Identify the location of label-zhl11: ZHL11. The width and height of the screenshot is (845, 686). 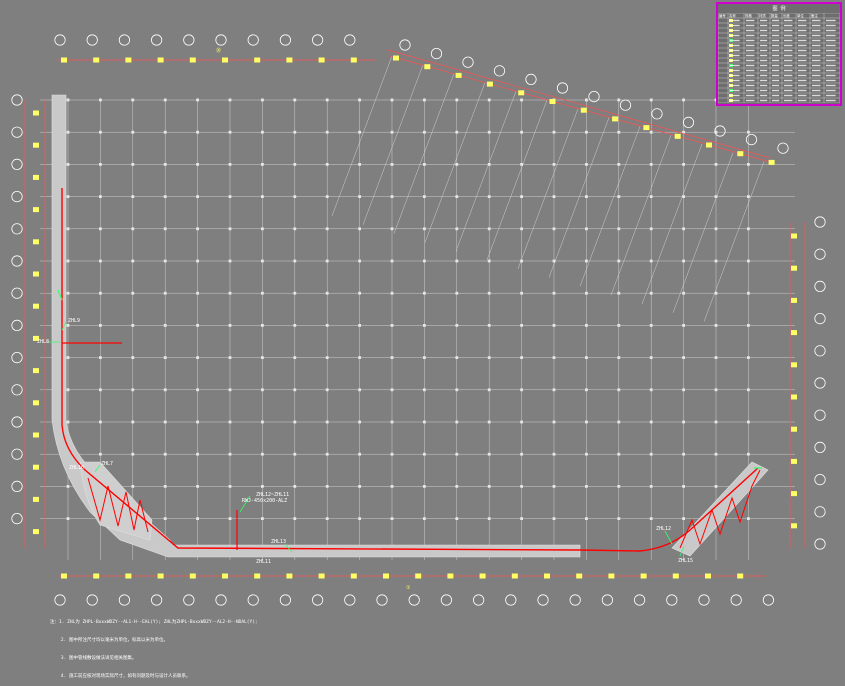
(263, 562).